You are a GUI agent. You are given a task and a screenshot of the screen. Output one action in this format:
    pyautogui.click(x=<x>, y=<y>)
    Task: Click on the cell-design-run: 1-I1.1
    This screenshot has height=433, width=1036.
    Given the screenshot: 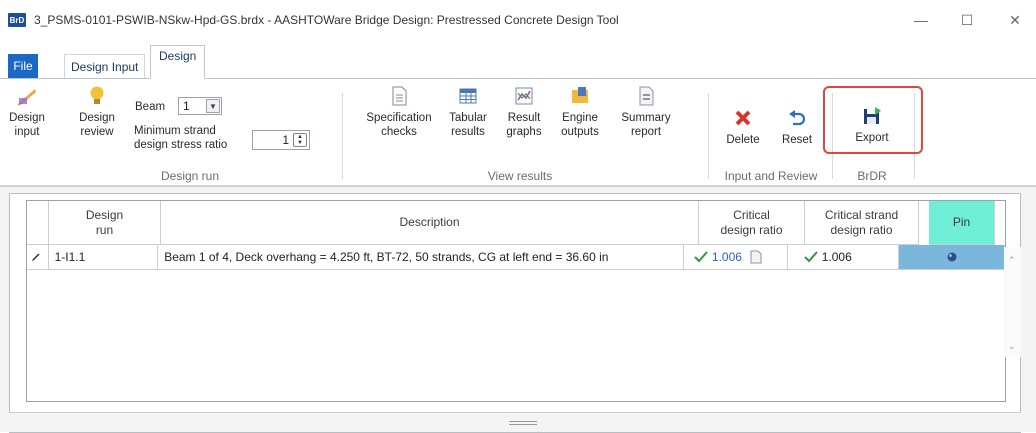 What is the action you would take?
    pyautogui.click(x=103, y=257)
    